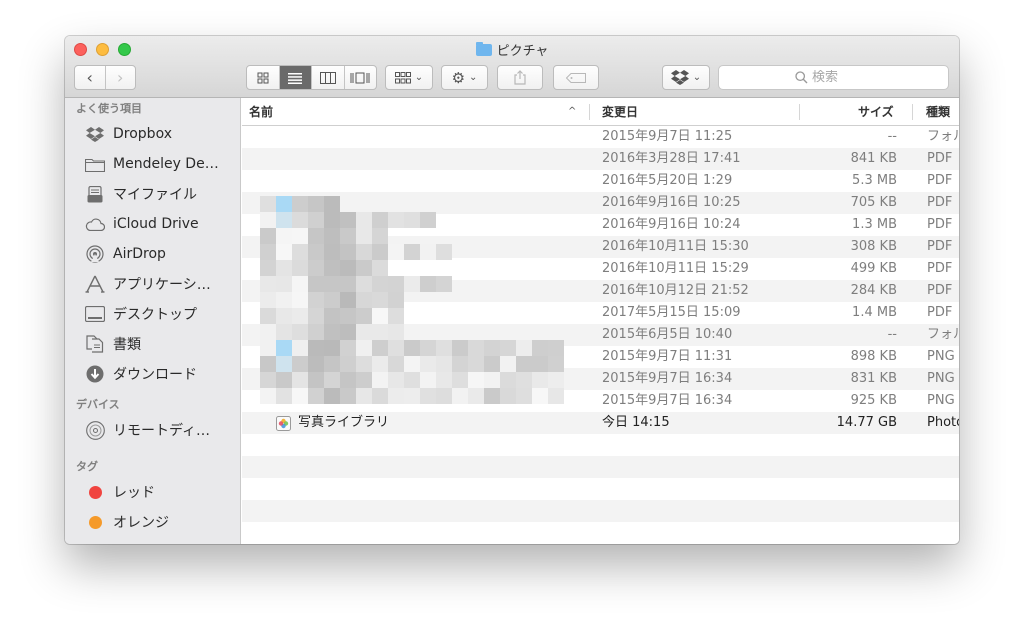  What do you see at coordinates (876, 112) in the screenshot?
I see `column-header-size: サイズ` at bounding box center [876, 112].